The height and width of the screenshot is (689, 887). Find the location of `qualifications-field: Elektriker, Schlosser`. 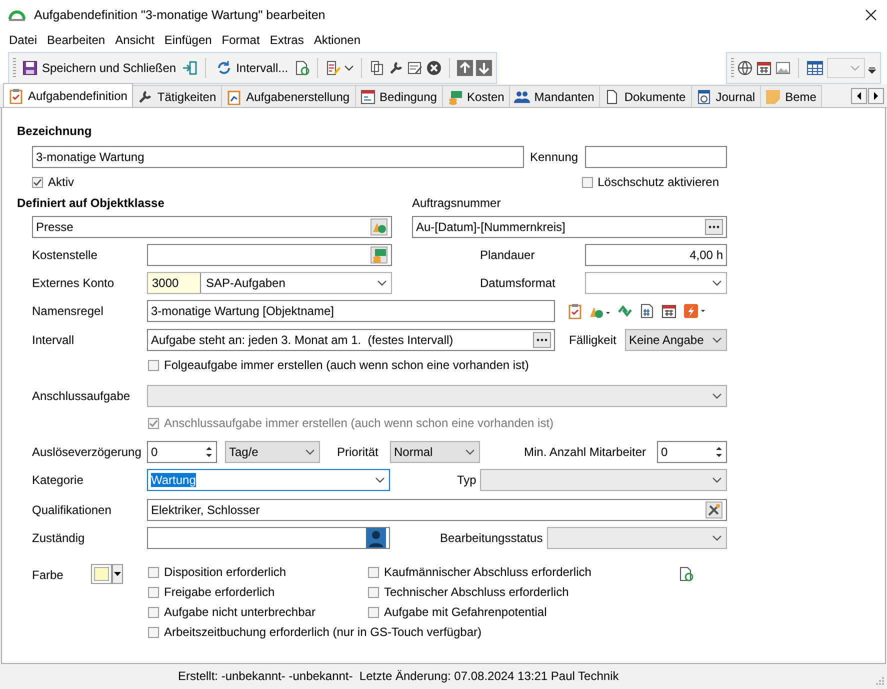

qualifications-field: Elektriker, Schlosser is located at coordinates (437, 510).